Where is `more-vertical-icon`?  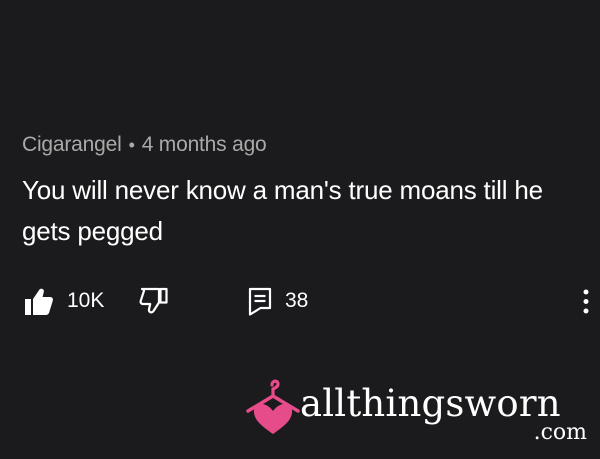
more-vertical-icon is located at coordinates (586, 301).